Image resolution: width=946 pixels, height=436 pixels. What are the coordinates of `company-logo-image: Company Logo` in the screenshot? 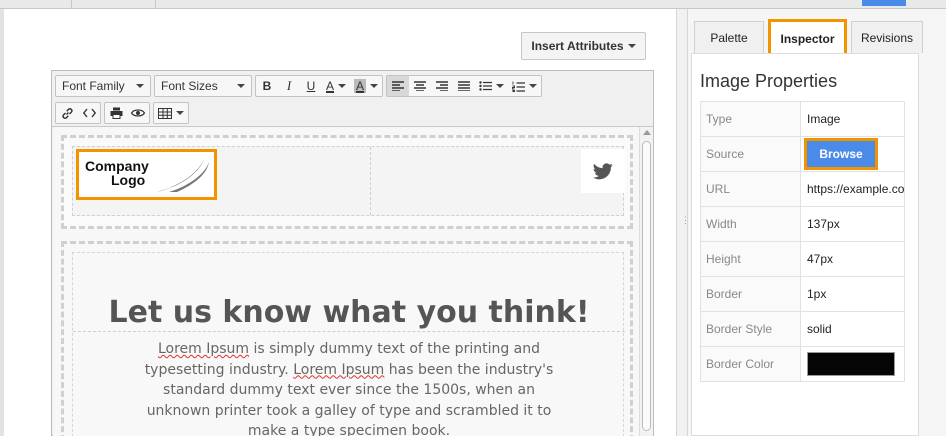 It's located at (146, 174).